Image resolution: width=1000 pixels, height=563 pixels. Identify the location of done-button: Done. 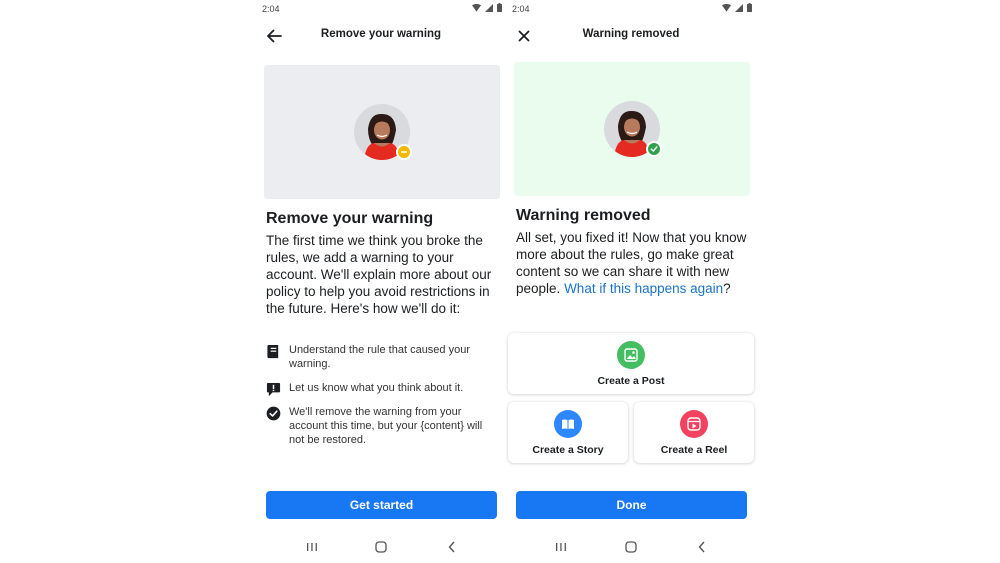
(631, 505).